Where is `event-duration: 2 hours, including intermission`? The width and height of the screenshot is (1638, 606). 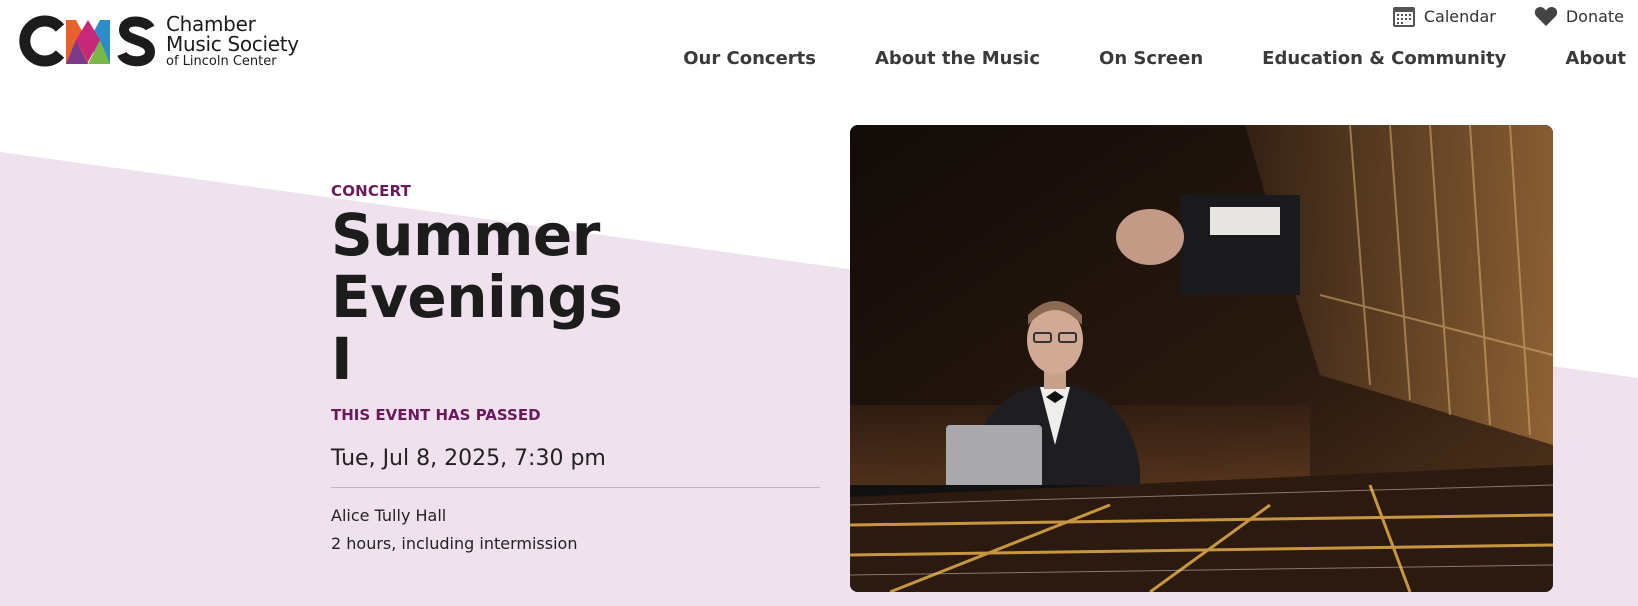
event-duration: 2 hours, including intermission is located at coordinates (454, 543).